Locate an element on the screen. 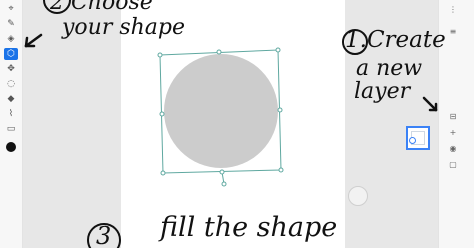  annotation-fill-the-shape: fill the shape is located at coordinates (249, 227).